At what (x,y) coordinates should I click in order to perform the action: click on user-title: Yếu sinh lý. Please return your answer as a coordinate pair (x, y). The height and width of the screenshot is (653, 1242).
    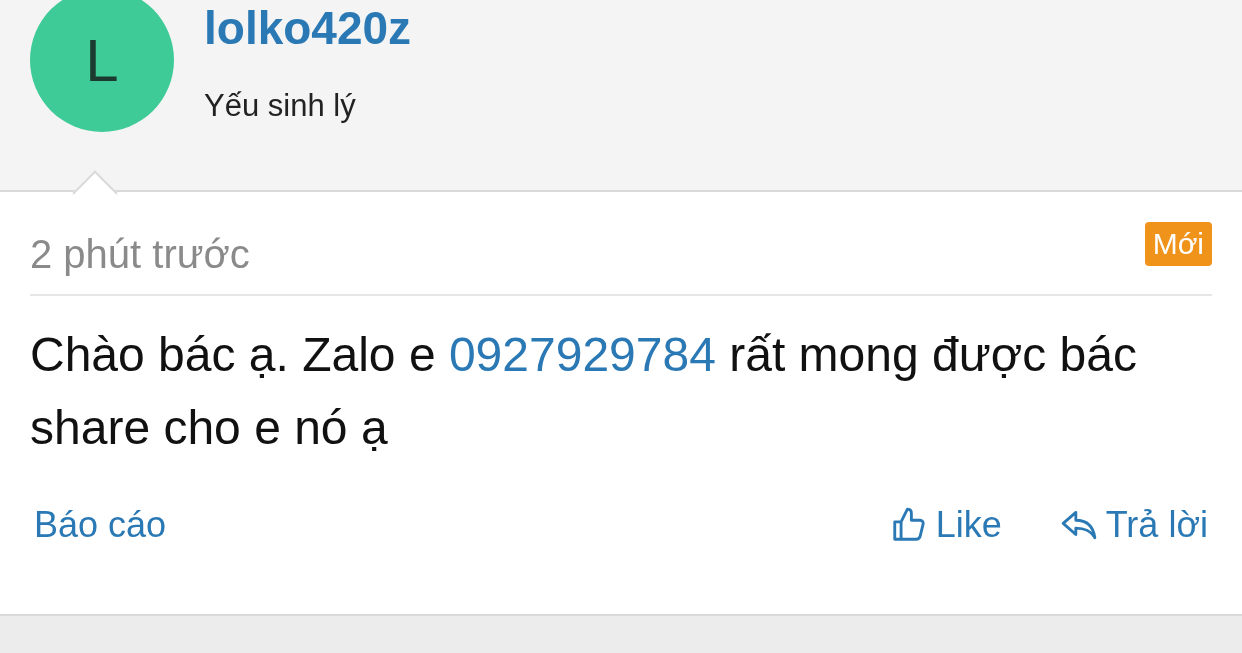
    Looking at the image, I should click on (280, 106).